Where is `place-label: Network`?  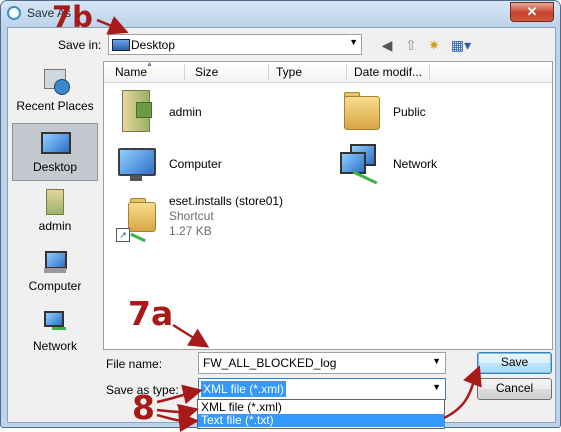 place-label: Network is located at coordinates (54, 346).